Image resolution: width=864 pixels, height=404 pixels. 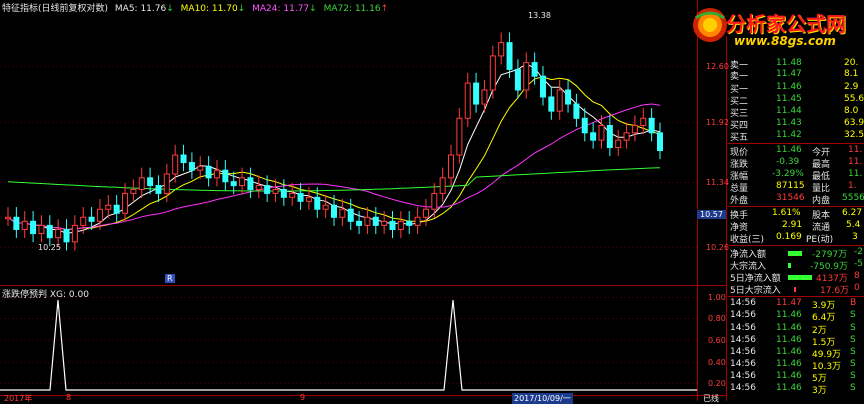 I want to click on stat-value: 31546, so click(x=790, y=198).